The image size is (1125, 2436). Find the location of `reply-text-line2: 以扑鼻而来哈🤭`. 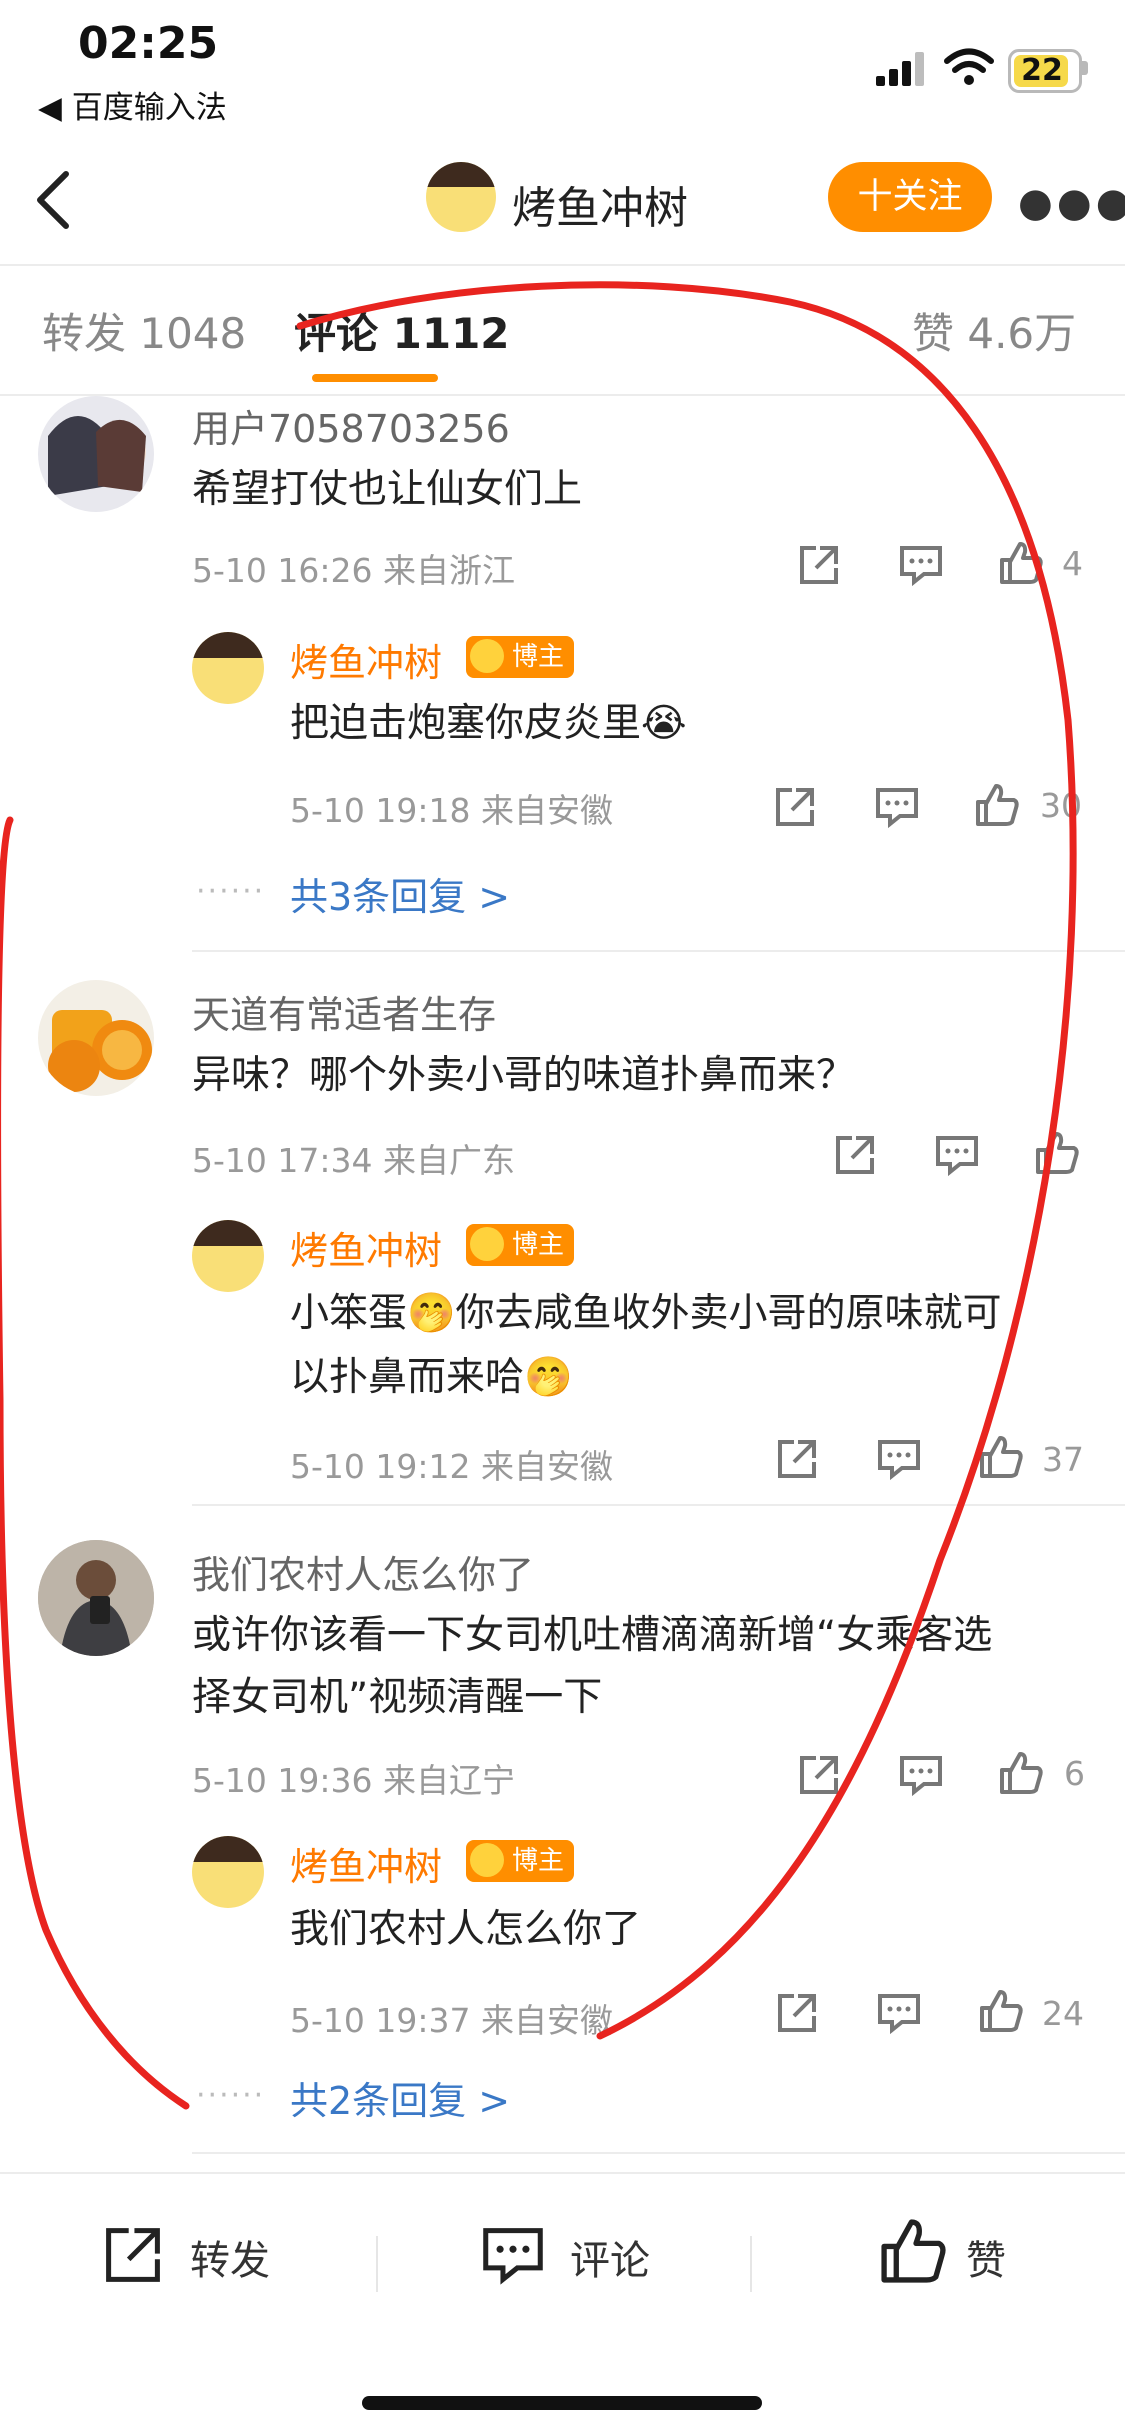

reply-text-line2: 以扑鼻而来哈🤭 is located at coordinates (431, 1377).